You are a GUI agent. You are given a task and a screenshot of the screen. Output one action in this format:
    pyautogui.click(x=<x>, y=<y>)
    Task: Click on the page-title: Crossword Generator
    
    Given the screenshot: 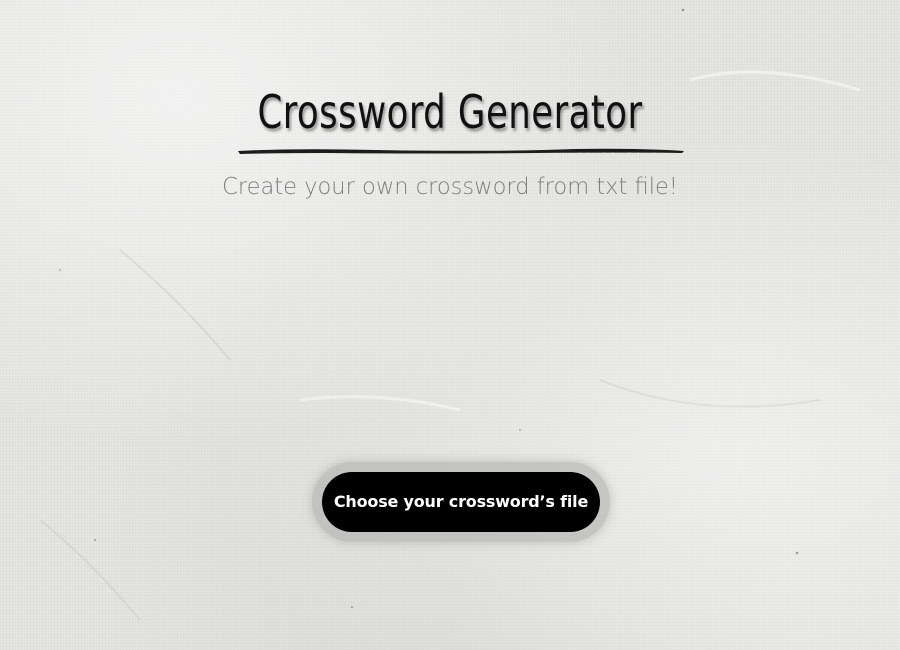 What is the action you would take?
    pyautogui.click(x=450, y=112)
    